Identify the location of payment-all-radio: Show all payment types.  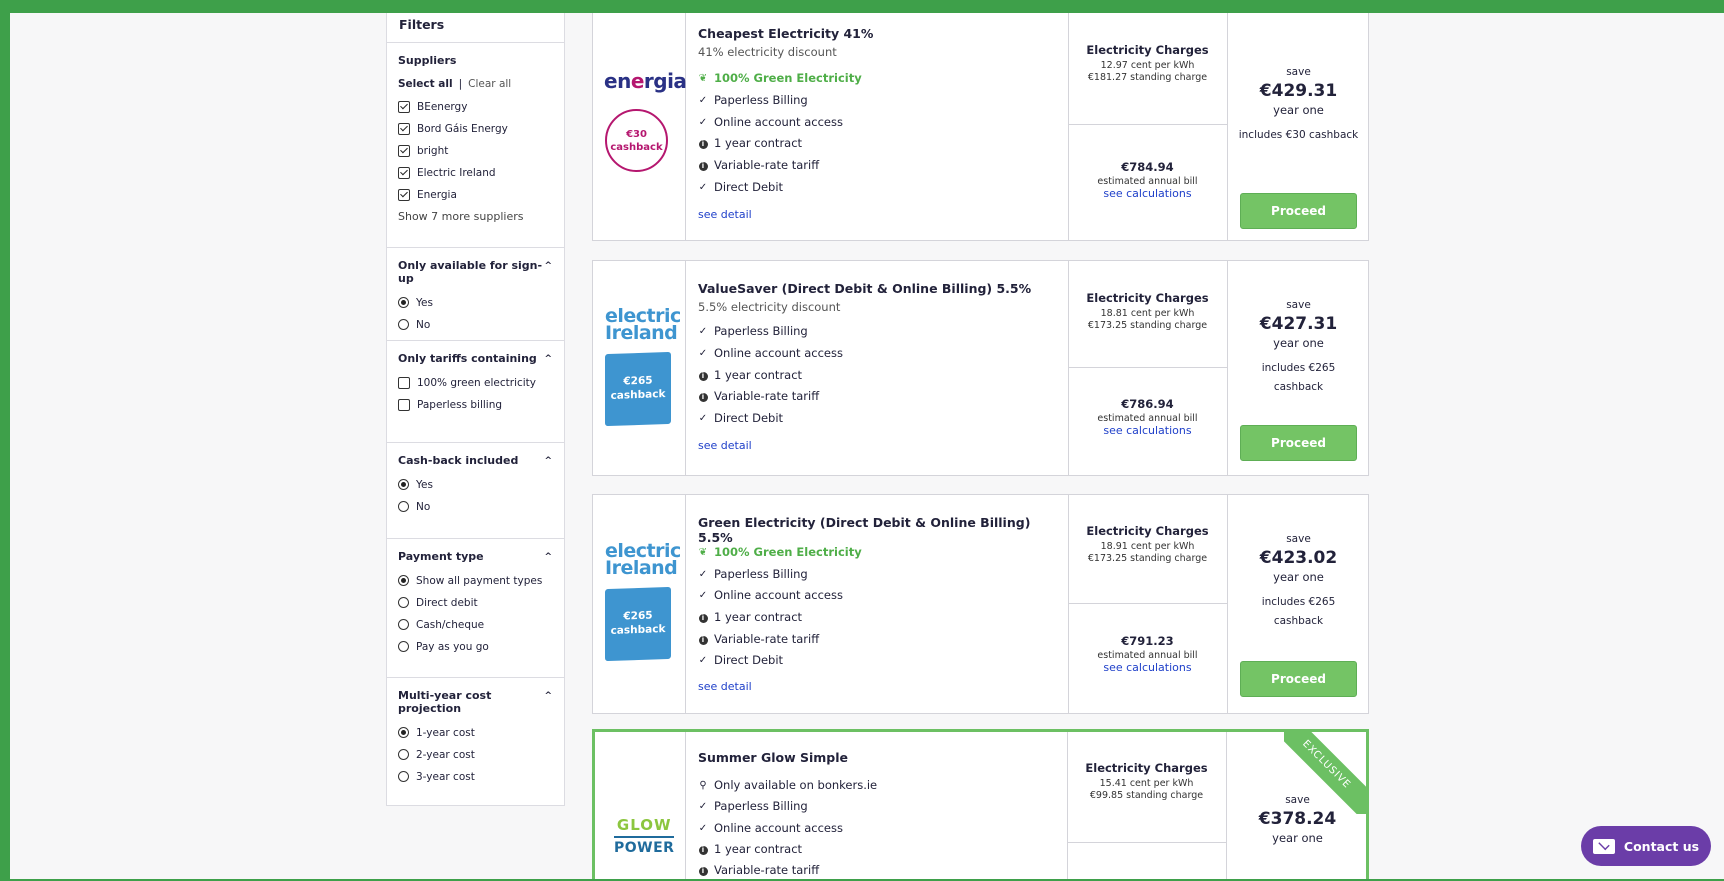
(475, 580).